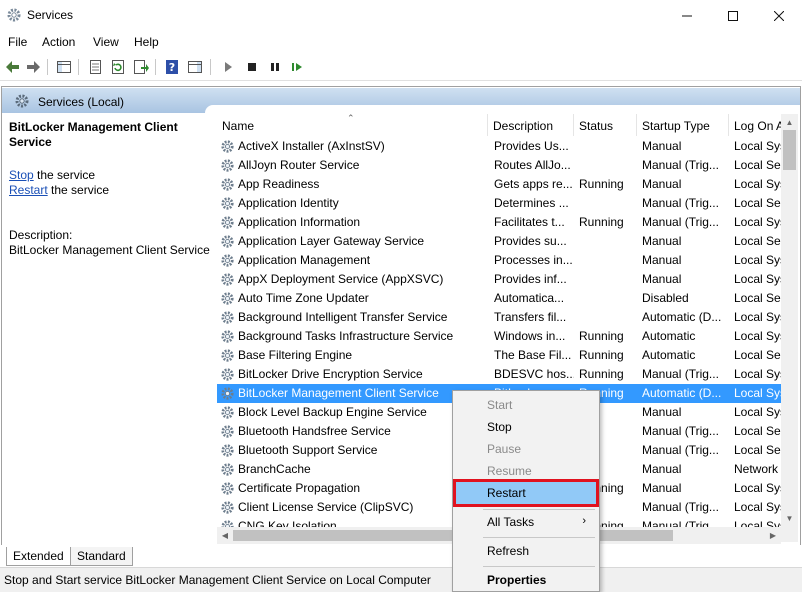 This screenshot has width=802, height=592. Describe the element at coordinates (95, 67) in the screenshot. I see `properties-button` at that location.